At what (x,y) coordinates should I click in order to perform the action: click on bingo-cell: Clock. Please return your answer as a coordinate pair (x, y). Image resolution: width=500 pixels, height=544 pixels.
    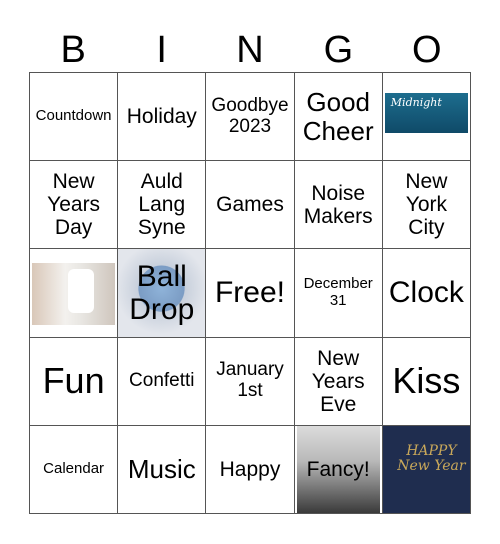
    Looking at the image, I should click on (426, 293).